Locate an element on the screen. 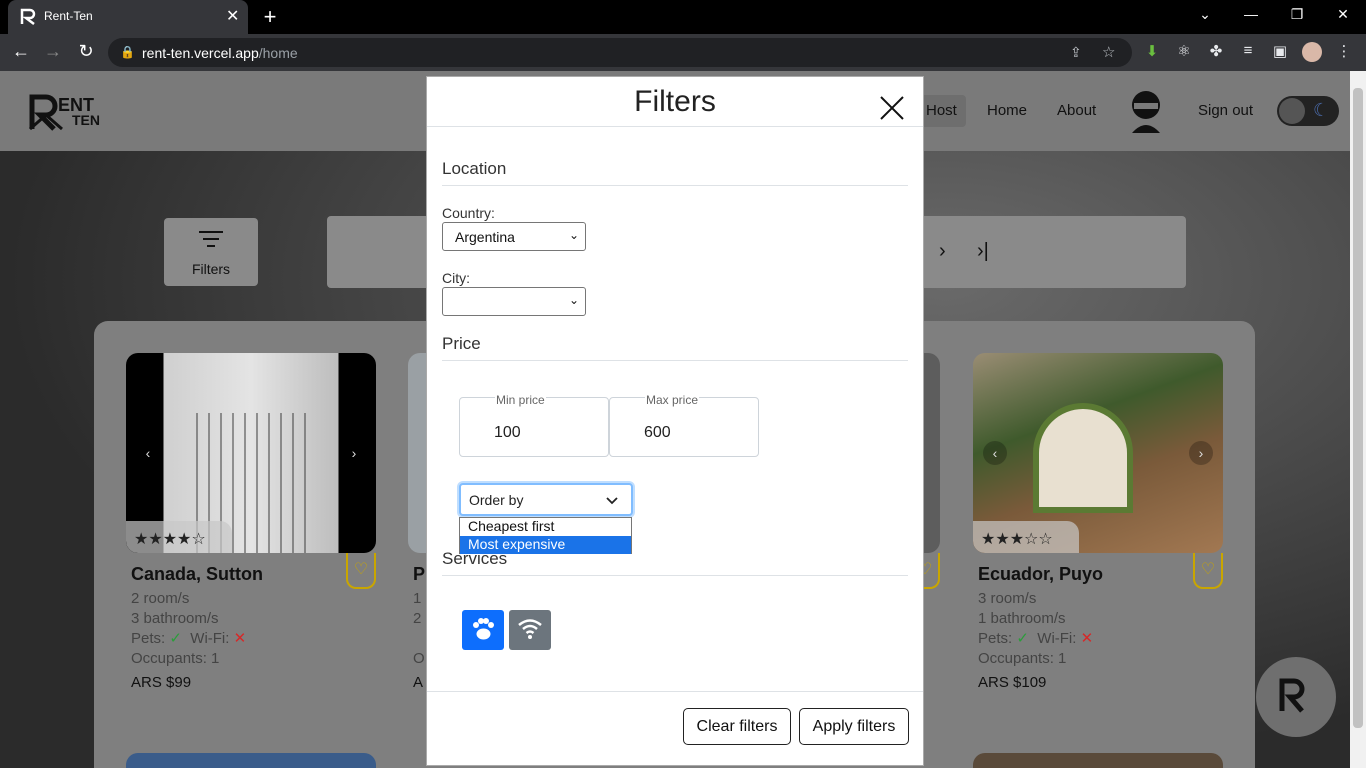 The width and height of the screenshot is (1366, 768). scrollbar-thumb is located at coordinates (1358, 408).